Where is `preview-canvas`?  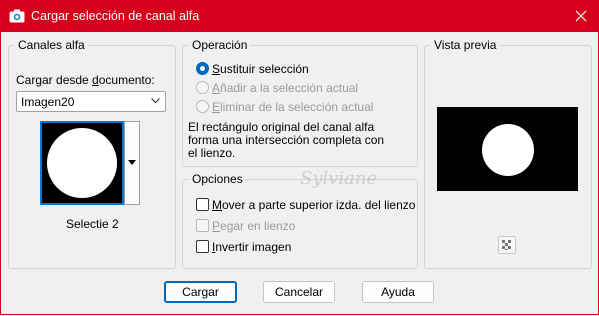
preview-canvas is located at coordinates (507, 149).